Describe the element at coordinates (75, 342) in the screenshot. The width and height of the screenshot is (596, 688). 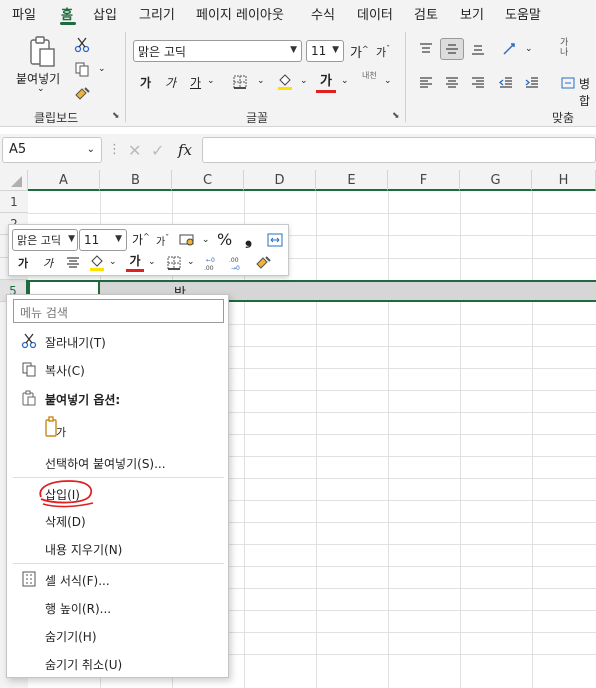
I see `menu-item-cut: 잘라내기(T)` at that location.